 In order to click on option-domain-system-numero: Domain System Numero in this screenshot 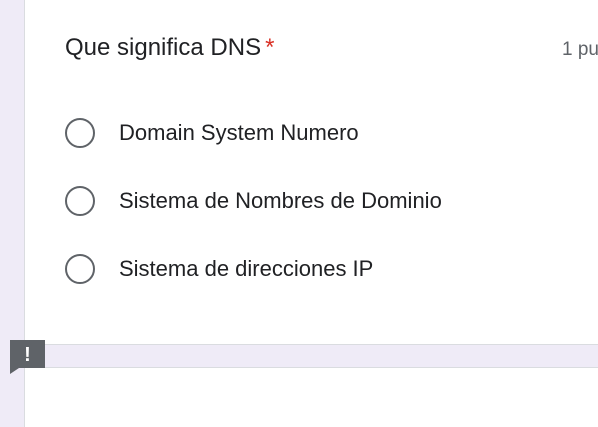, I will do `click(212, 133)`.